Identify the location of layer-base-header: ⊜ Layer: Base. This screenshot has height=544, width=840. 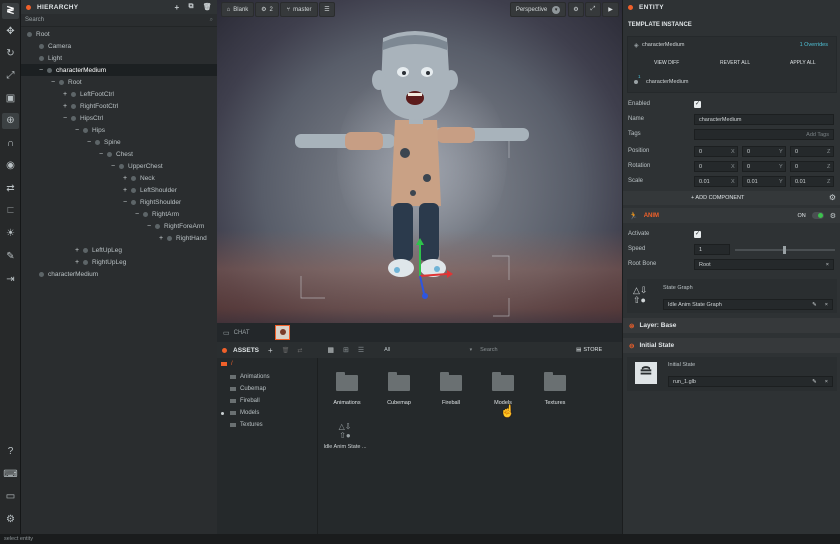
(731, 325).